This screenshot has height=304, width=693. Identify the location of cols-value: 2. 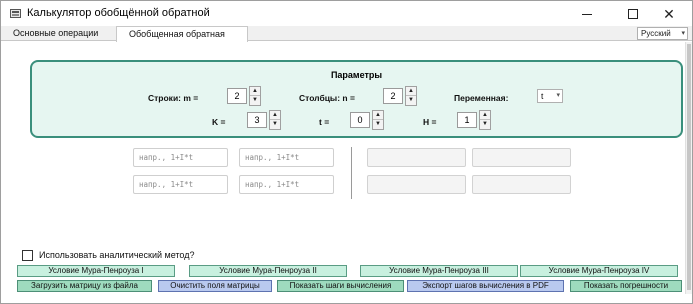
(393, 96).